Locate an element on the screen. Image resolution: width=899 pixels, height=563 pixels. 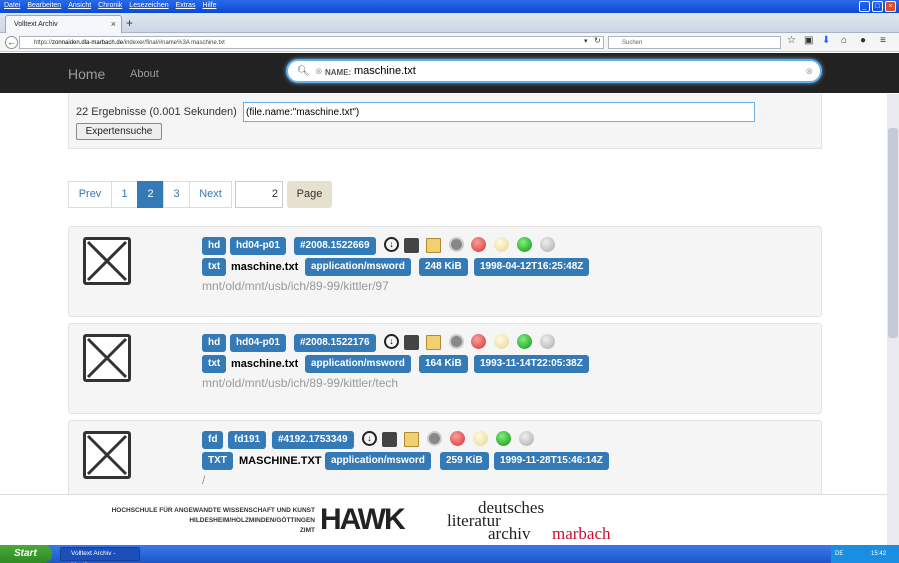
back-icon: ← is located at coordinates (11, 42).